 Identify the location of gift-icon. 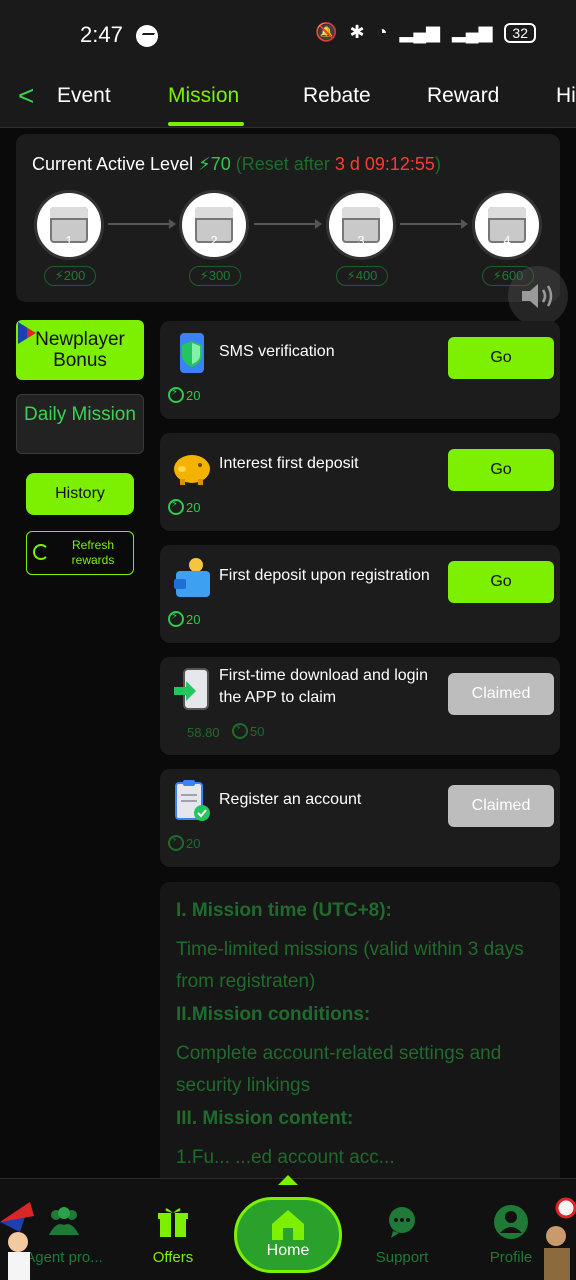
(173, 1222).